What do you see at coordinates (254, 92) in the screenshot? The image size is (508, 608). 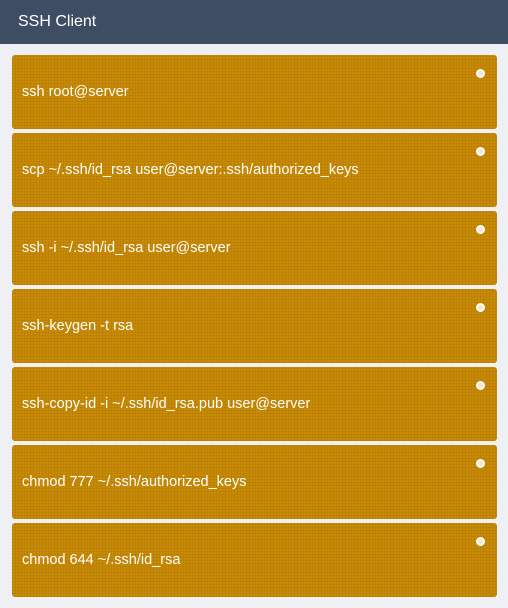 I see `command-item-ssh-root: ssh root@server` at bounding box center [254, 92].